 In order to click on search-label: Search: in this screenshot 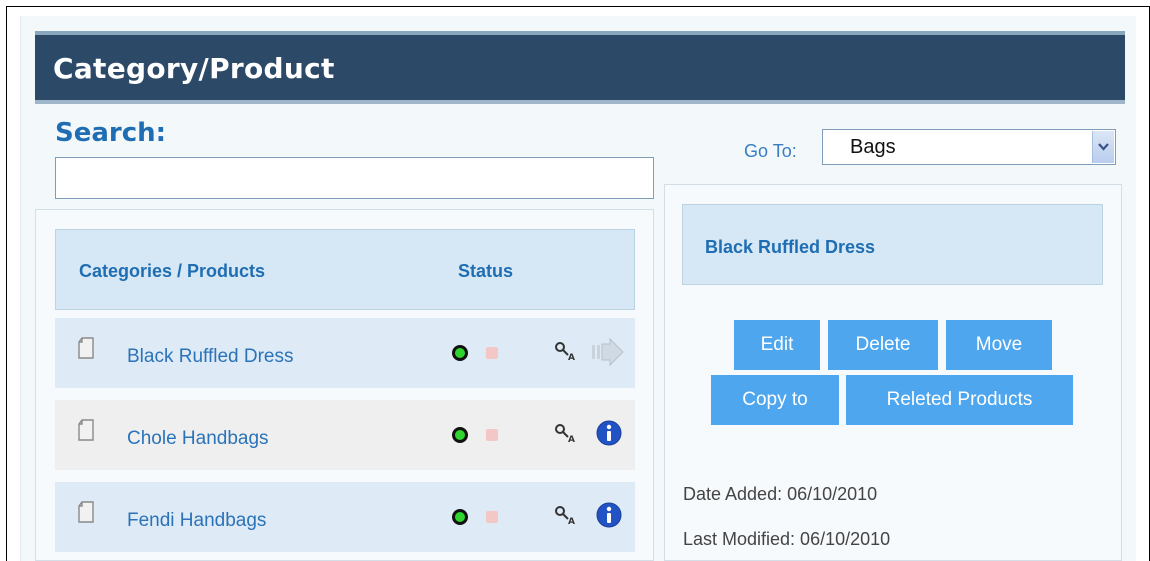, I will do `click(111, 133)`.